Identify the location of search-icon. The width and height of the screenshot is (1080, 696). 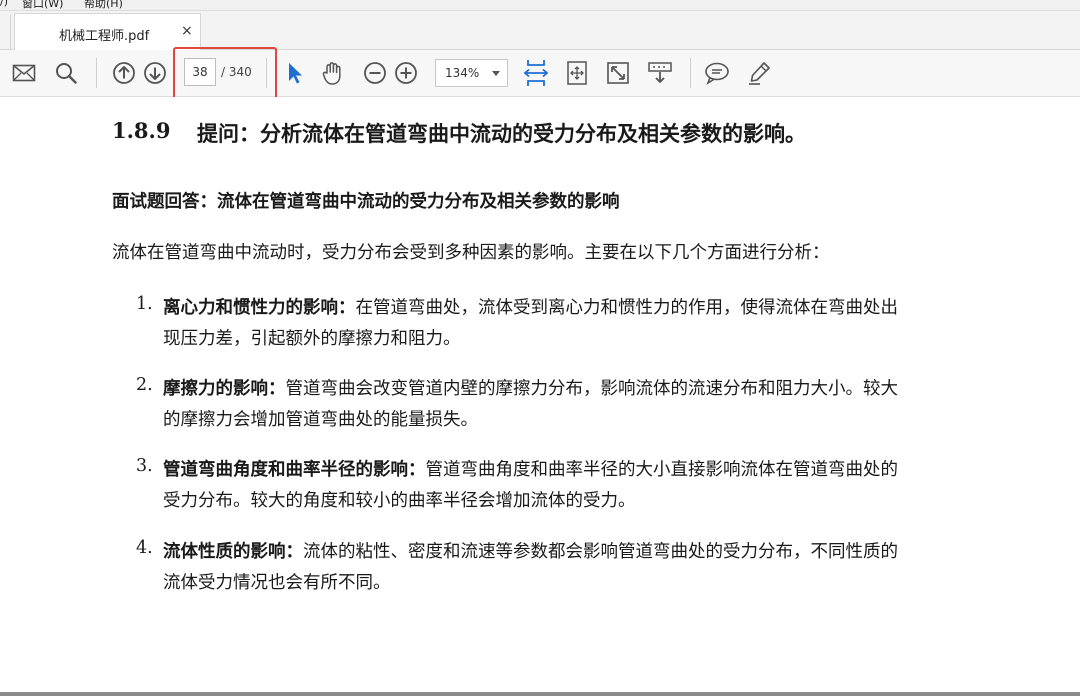
(66, 73).